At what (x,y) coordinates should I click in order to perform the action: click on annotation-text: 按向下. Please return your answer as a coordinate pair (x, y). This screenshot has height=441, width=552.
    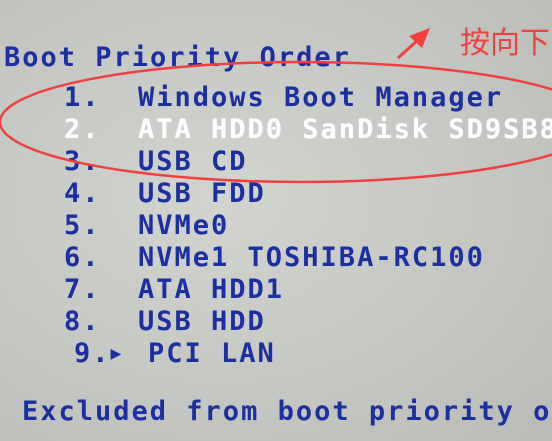
    Looking at the image, I should click on (505, 43).